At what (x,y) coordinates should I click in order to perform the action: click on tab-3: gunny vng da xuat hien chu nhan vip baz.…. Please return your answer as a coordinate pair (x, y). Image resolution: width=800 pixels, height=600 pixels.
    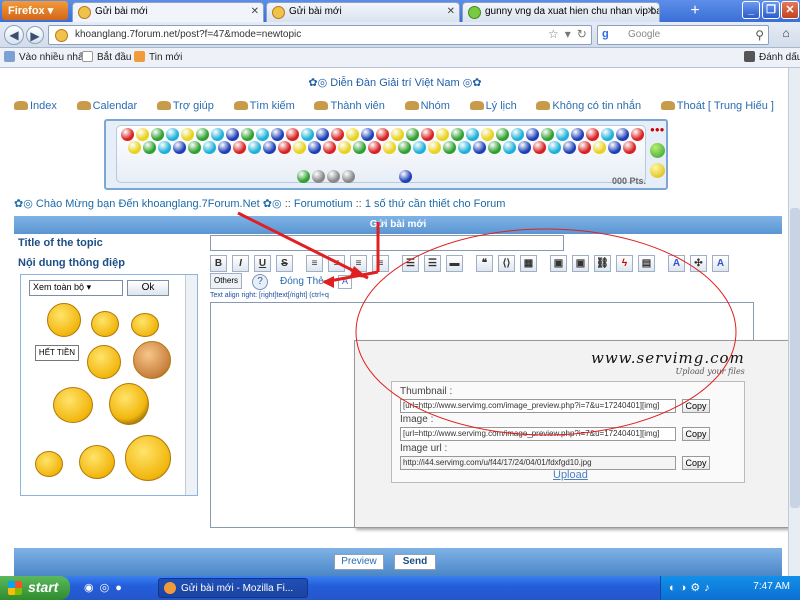
    Looking at the image, I should click on (561, 12).